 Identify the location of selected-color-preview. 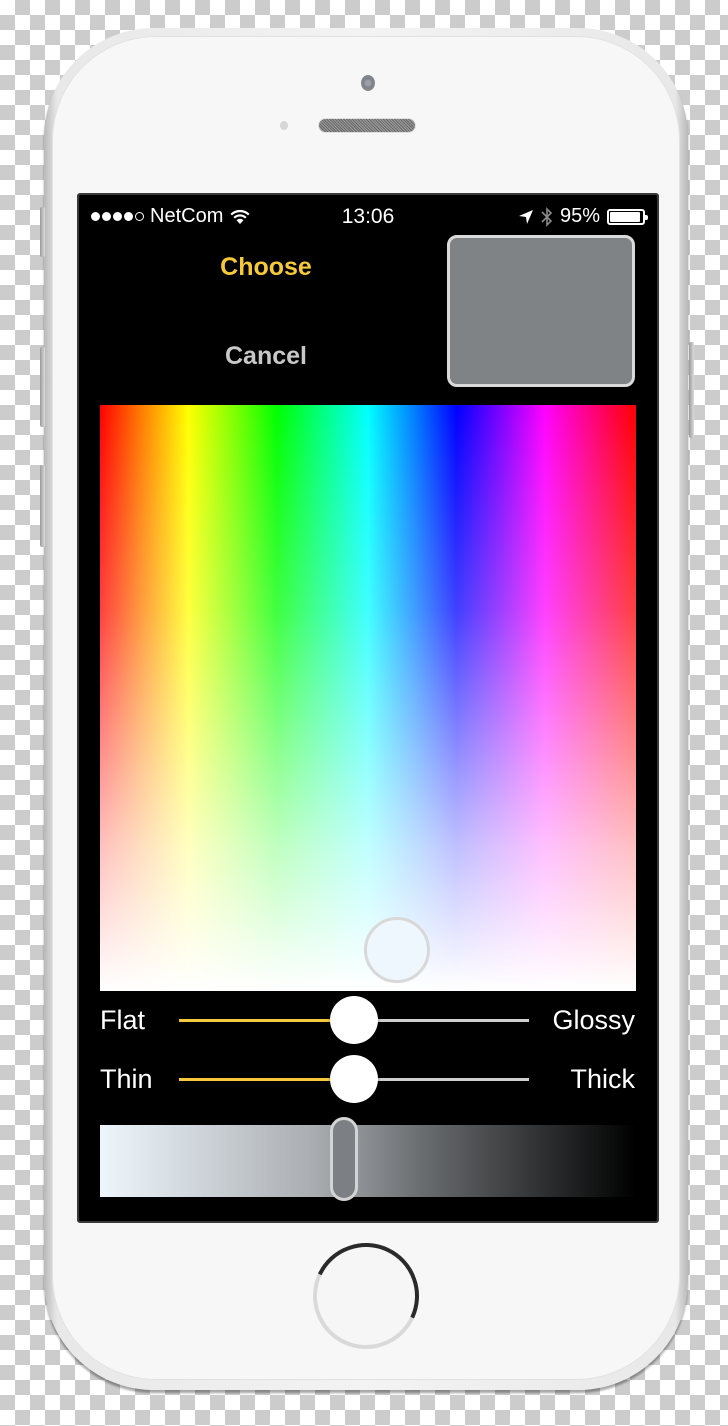
(541, 311).